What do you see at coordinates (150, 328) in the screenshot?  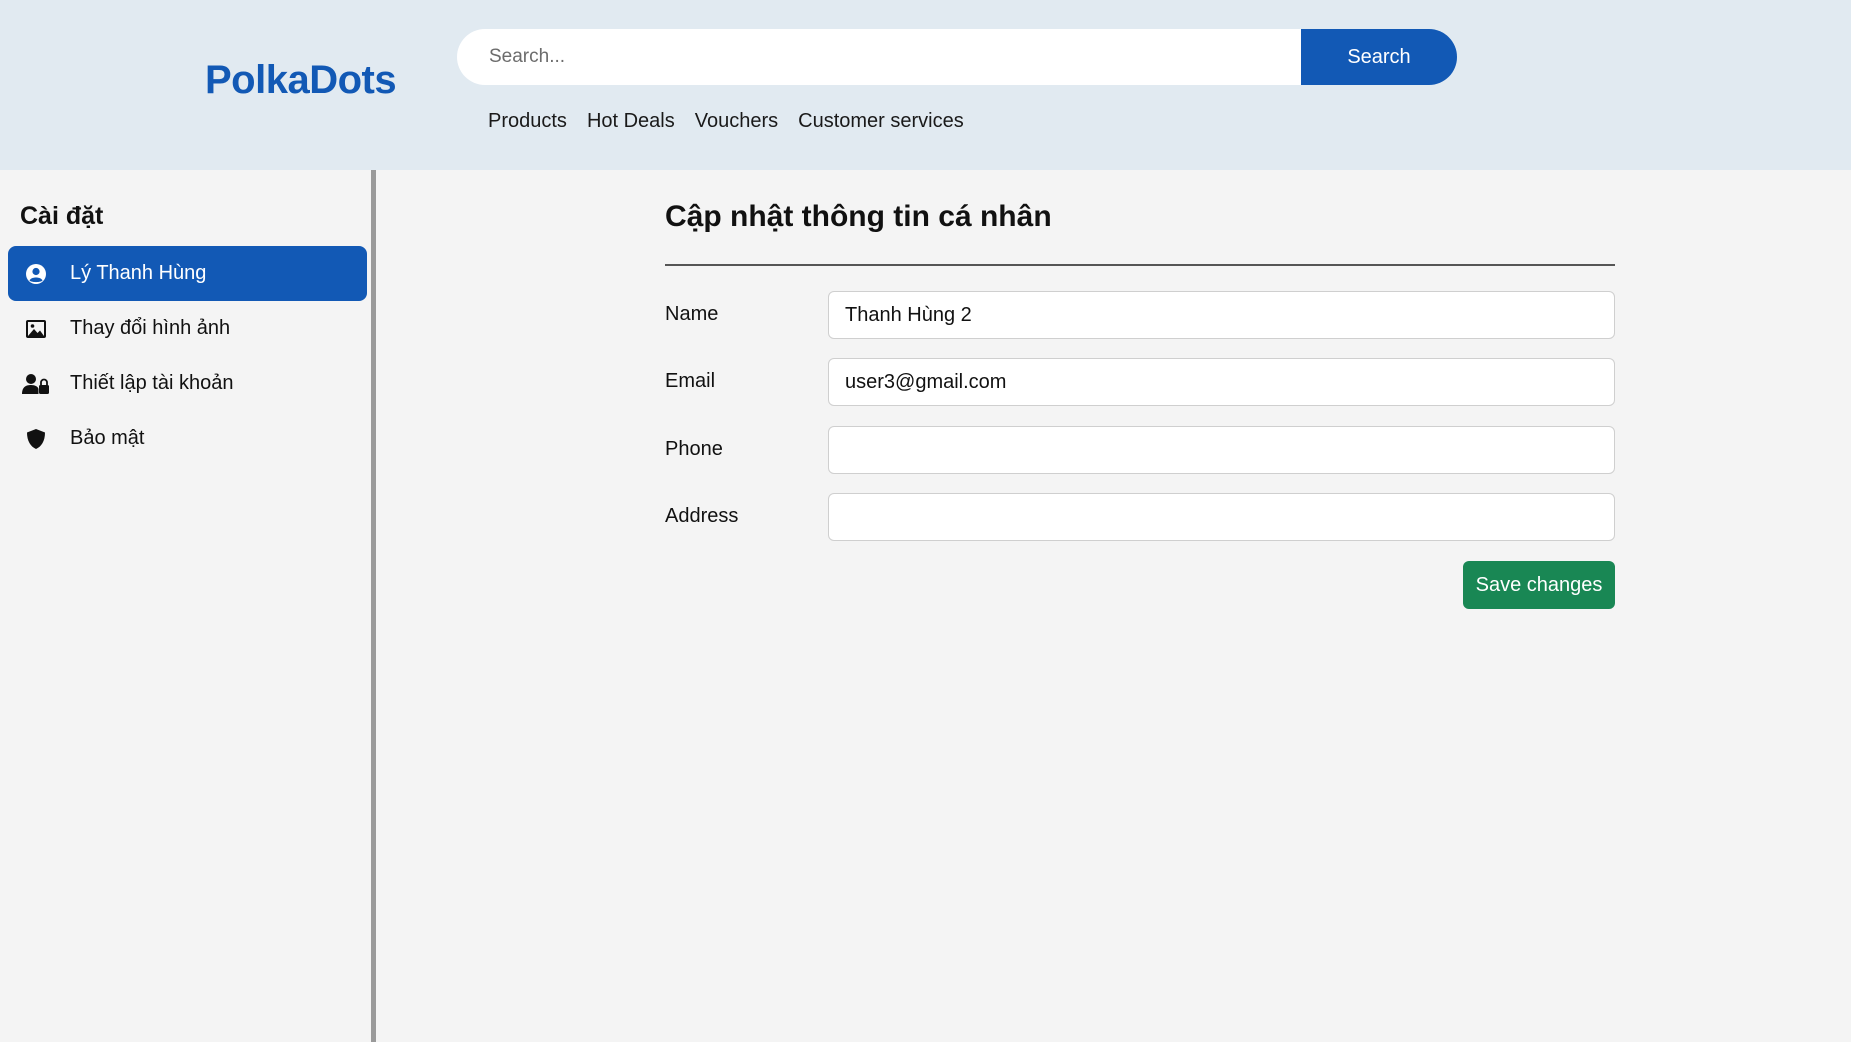 I see `sidebar-item-label: Thay đổi hình ảnh` at bounding box center [150, 328].